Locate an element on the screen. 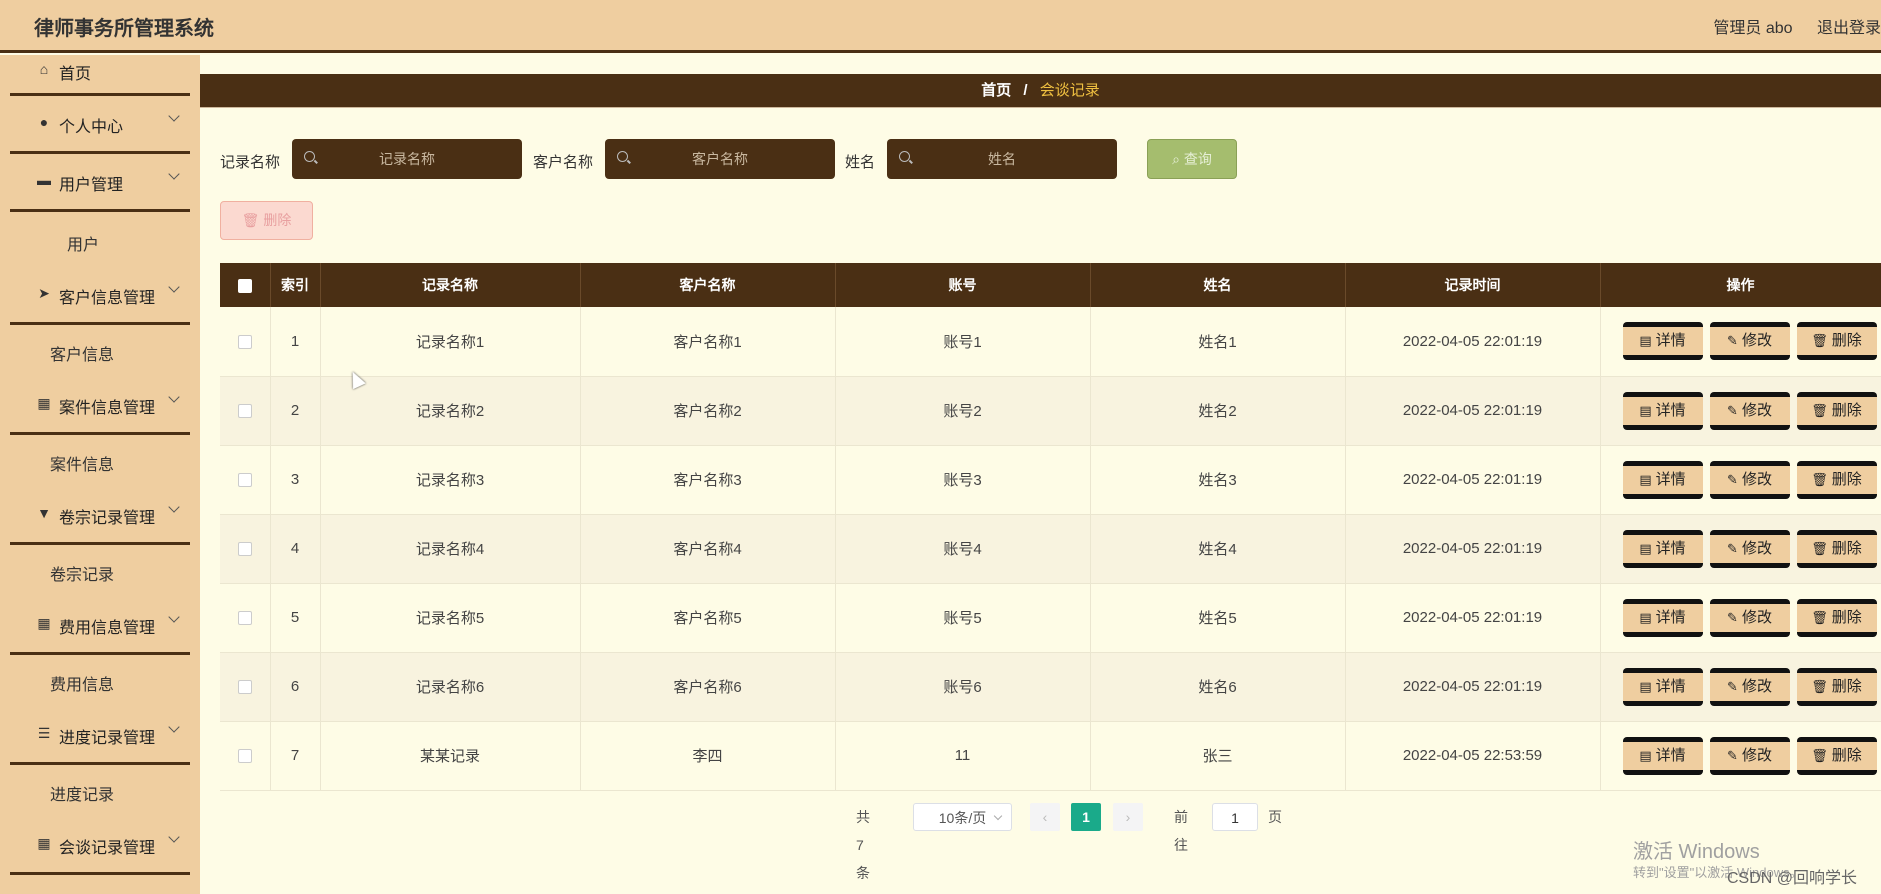 The width and height of the screenshot is (1881, 894). logout-link: 退出登录 is located at coordinates (1849, 28).